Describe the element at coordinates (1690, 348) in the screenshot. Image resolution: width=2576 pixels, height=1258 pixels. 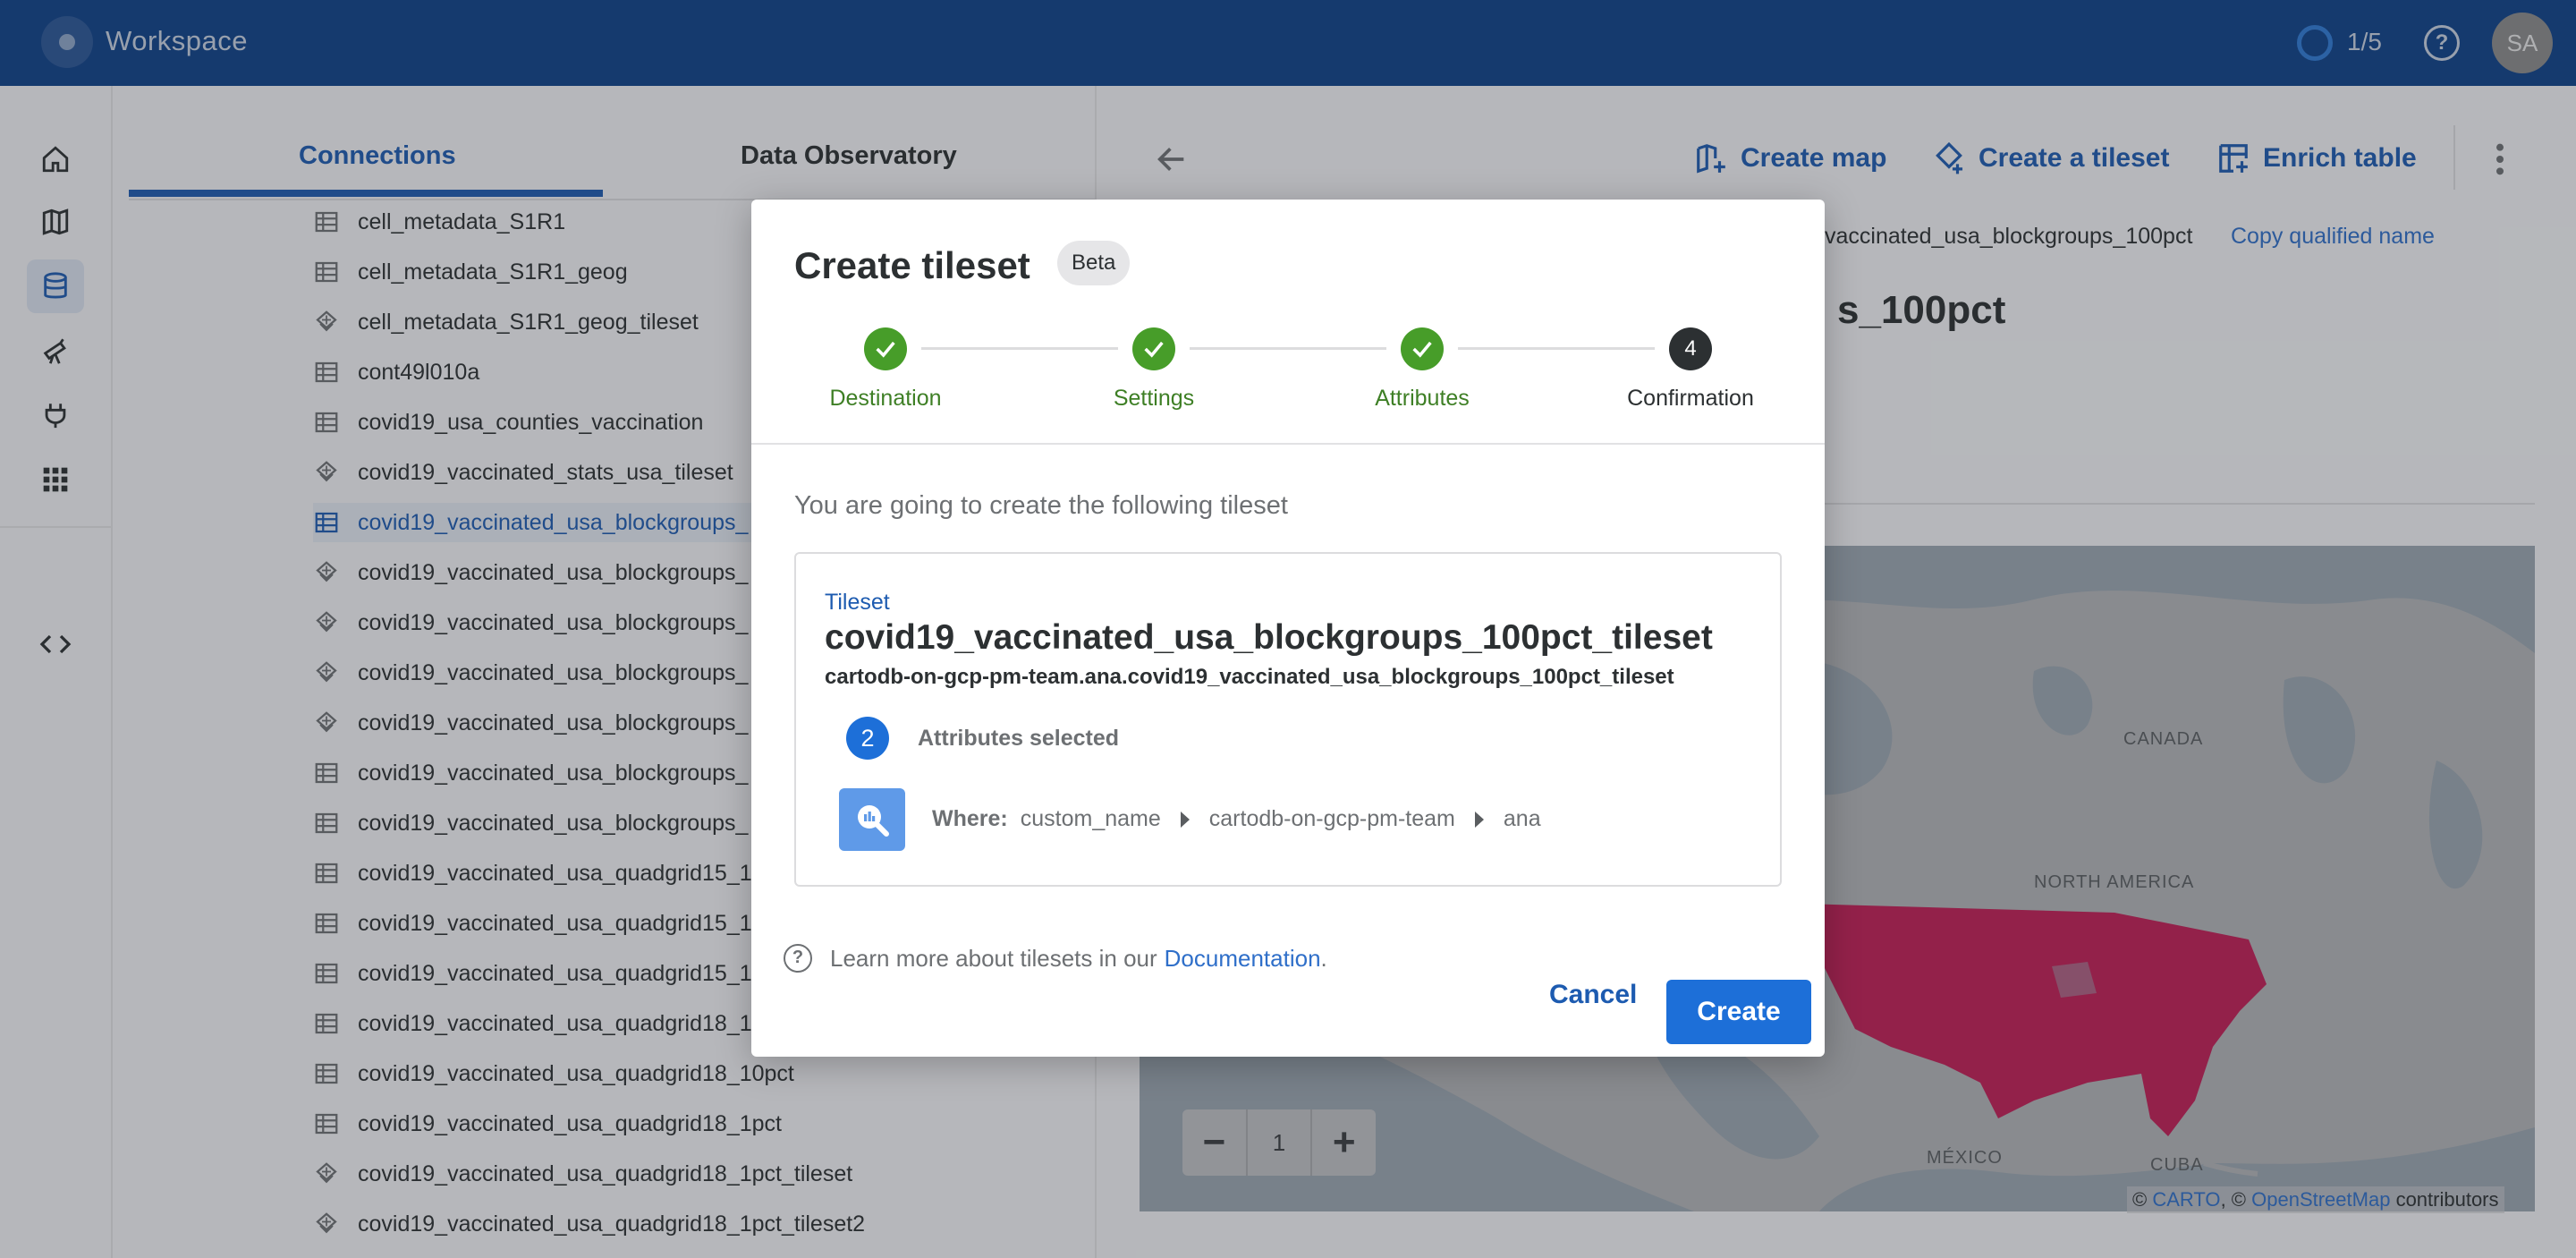
I see `step-confirmation-number: 4` at that location.